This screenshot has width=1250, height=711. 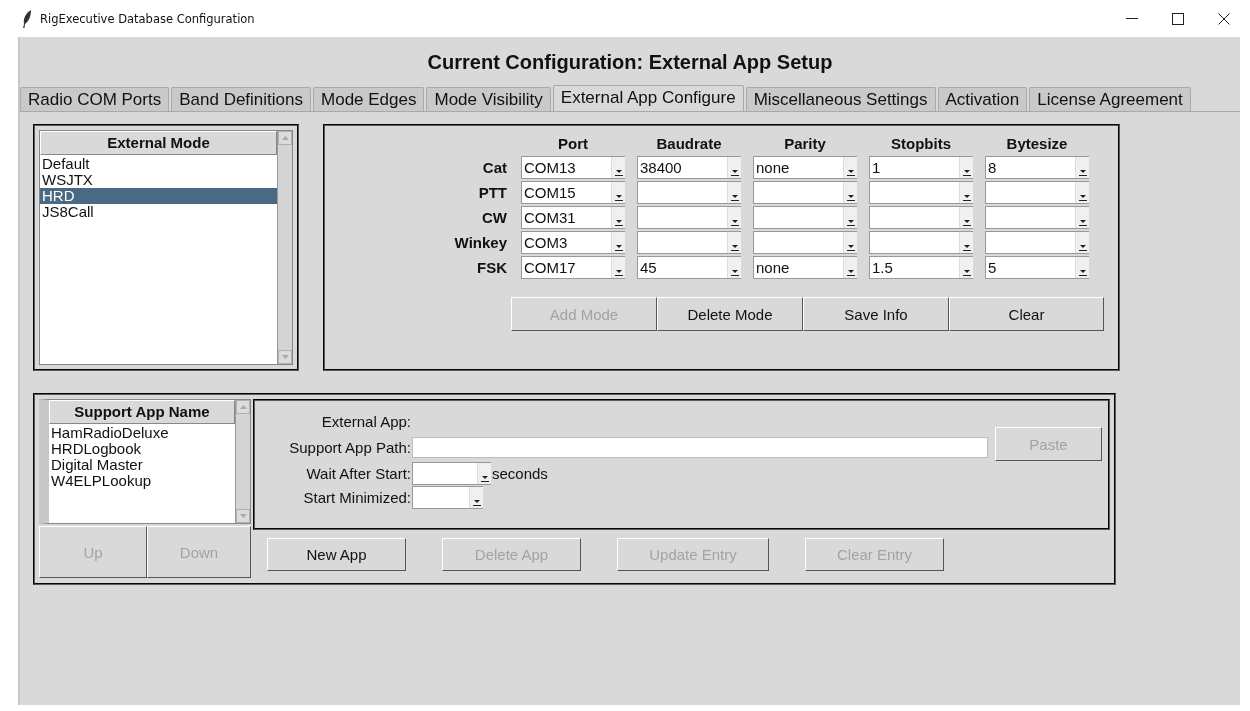 What do you see at coordinates (700, 447) in the screenshot?
I see `app-path-field` at bounding box center [700, 447].